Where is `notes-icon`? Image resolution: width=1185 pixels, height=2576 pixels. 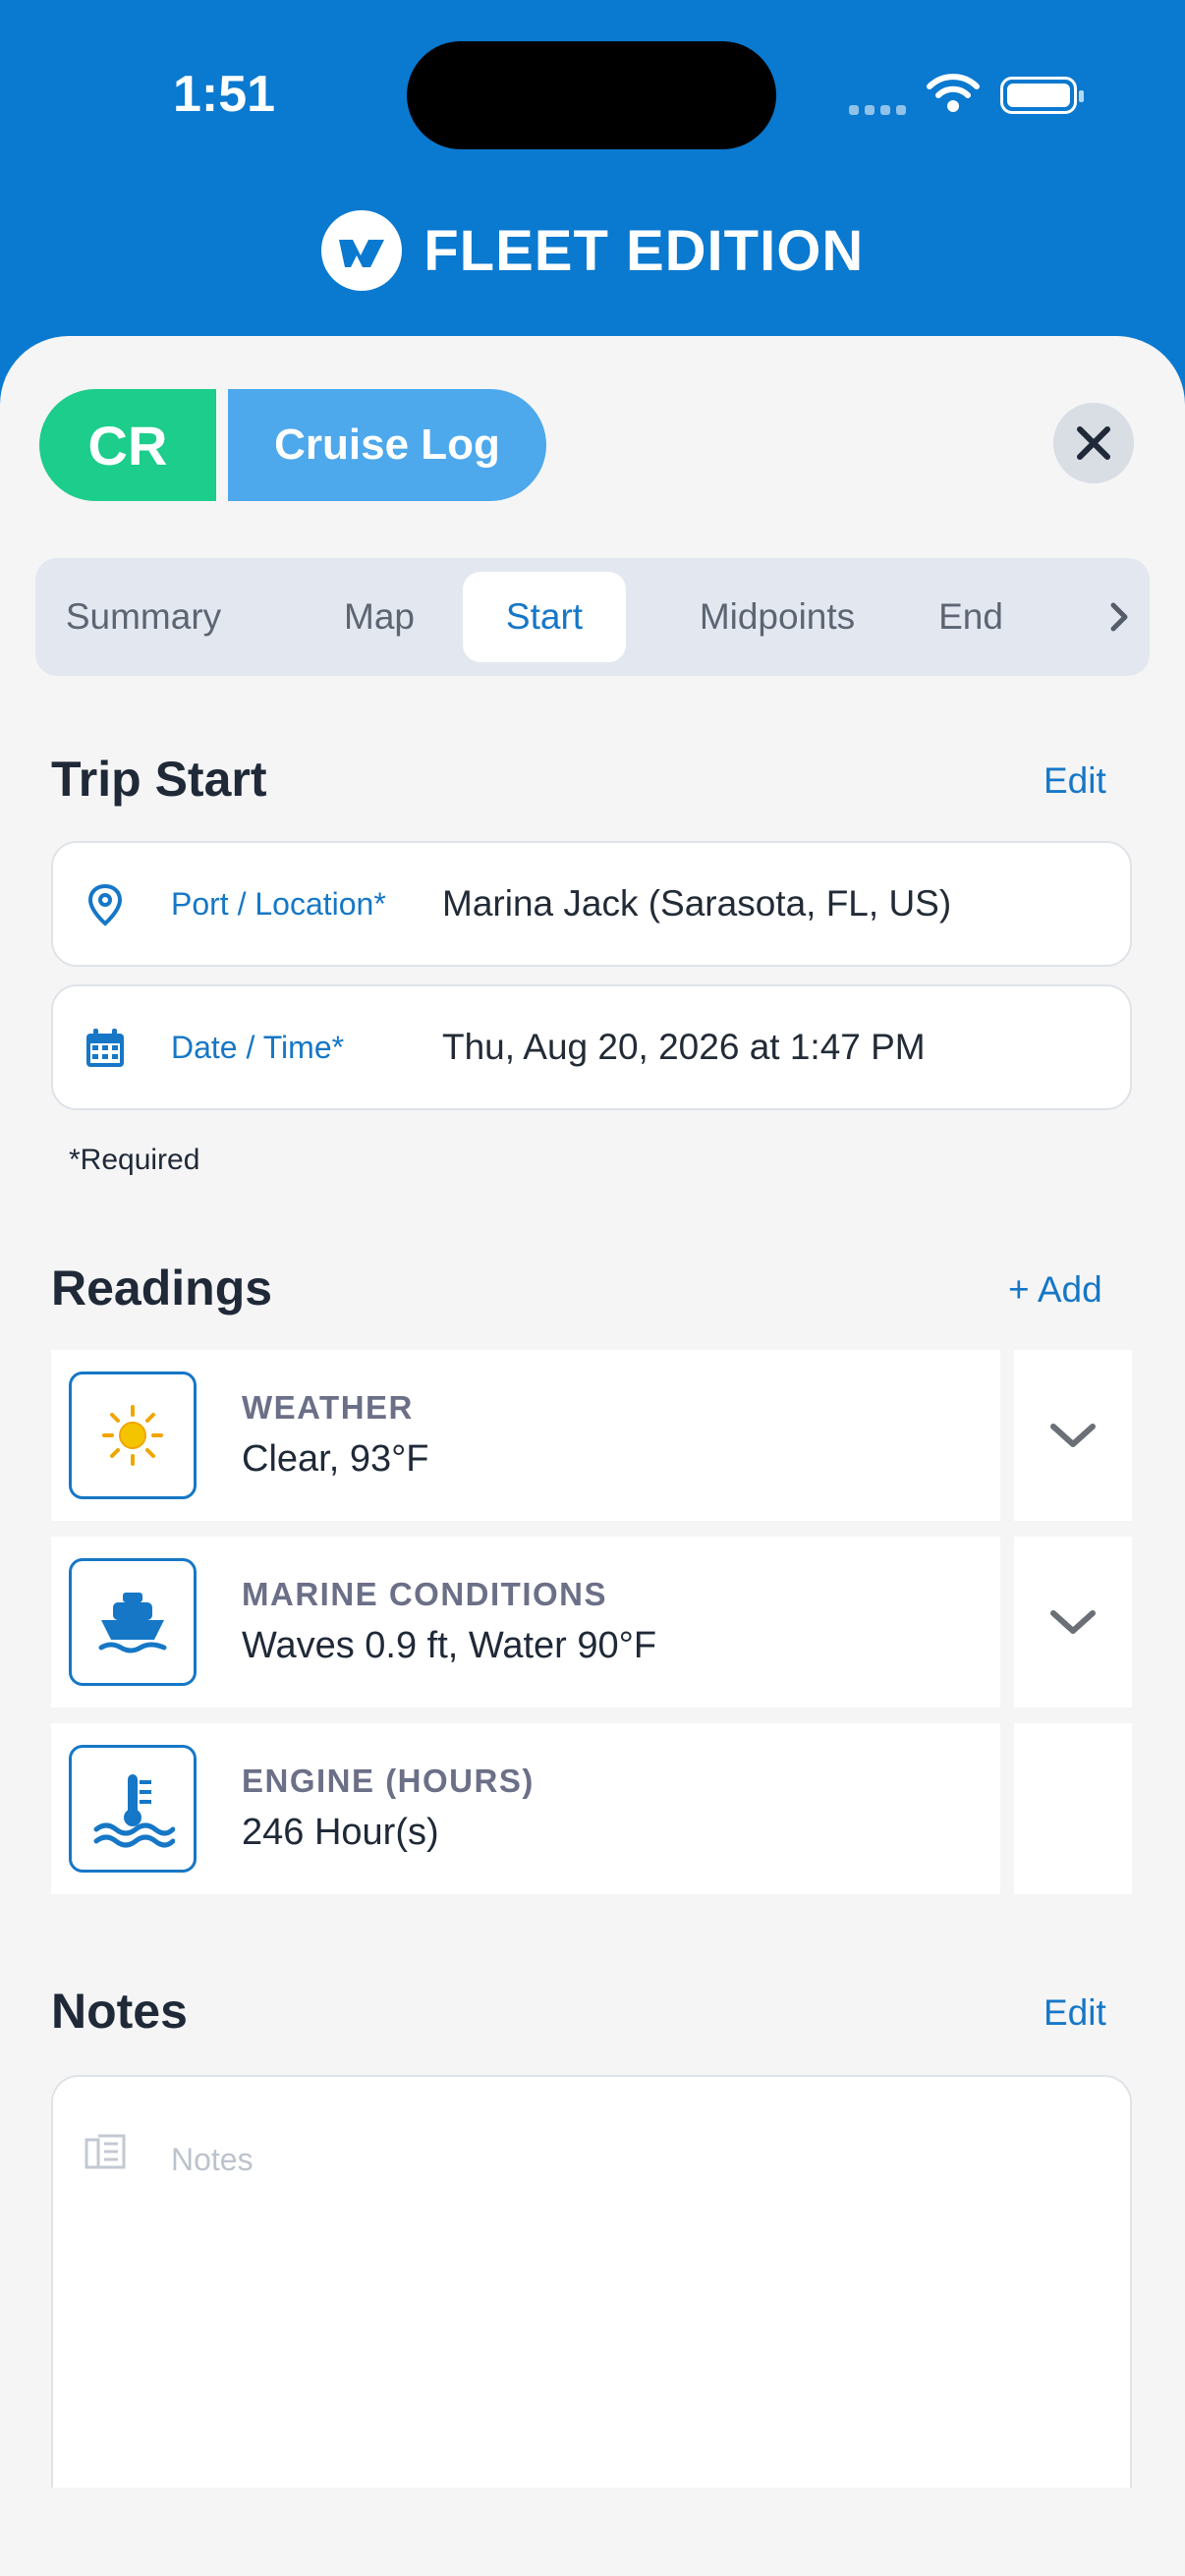 notes-icon is located at coordinates (106, 2151).